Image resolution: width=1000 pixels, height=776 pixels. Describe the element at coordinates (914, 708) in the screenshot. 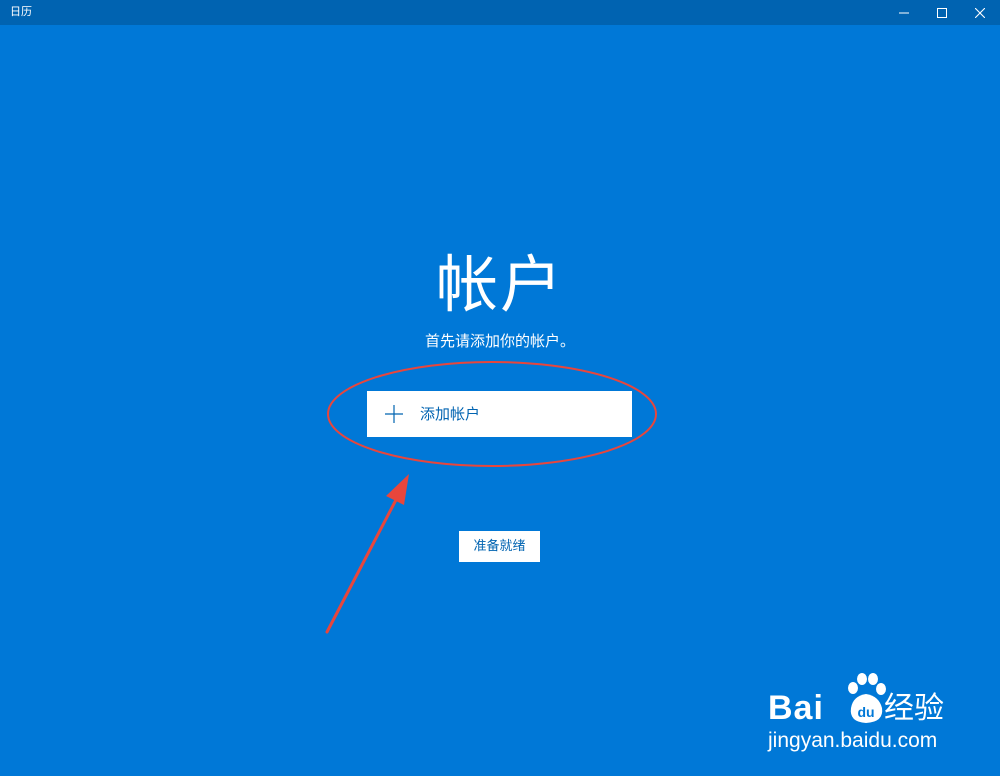

I see `watermark-jingyan-text: 经验` at that location.